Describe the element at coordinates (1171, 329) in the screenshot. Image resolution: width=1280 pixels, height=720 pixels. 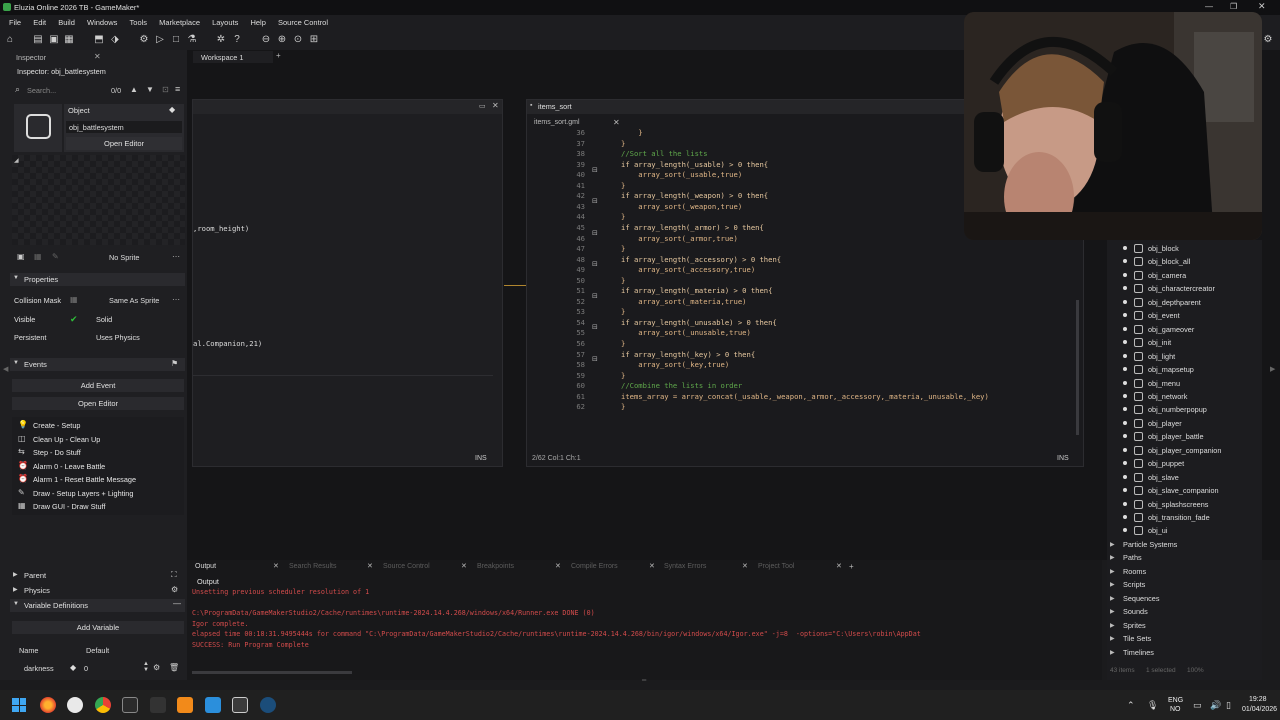
I see `asset-item: obj_gameover` at that location.